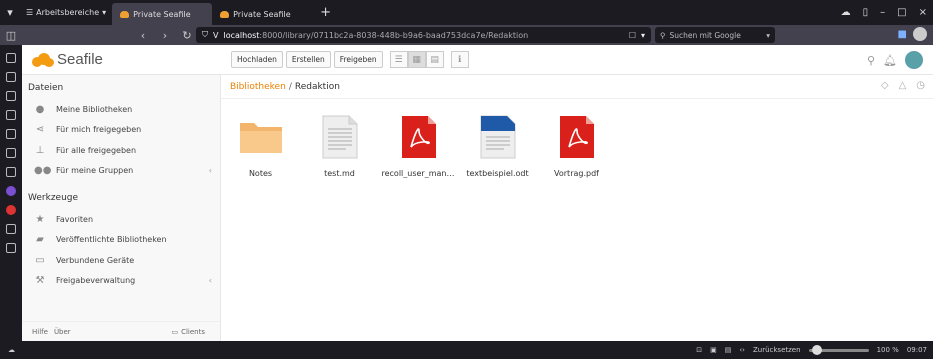 The height and width of the screenshot is (359, 933). Describe the element at coordinates (121, 260) in the screenshot. I see `sidebar-item-linked-devices: ▭ Verbundene Geräte` at that location.